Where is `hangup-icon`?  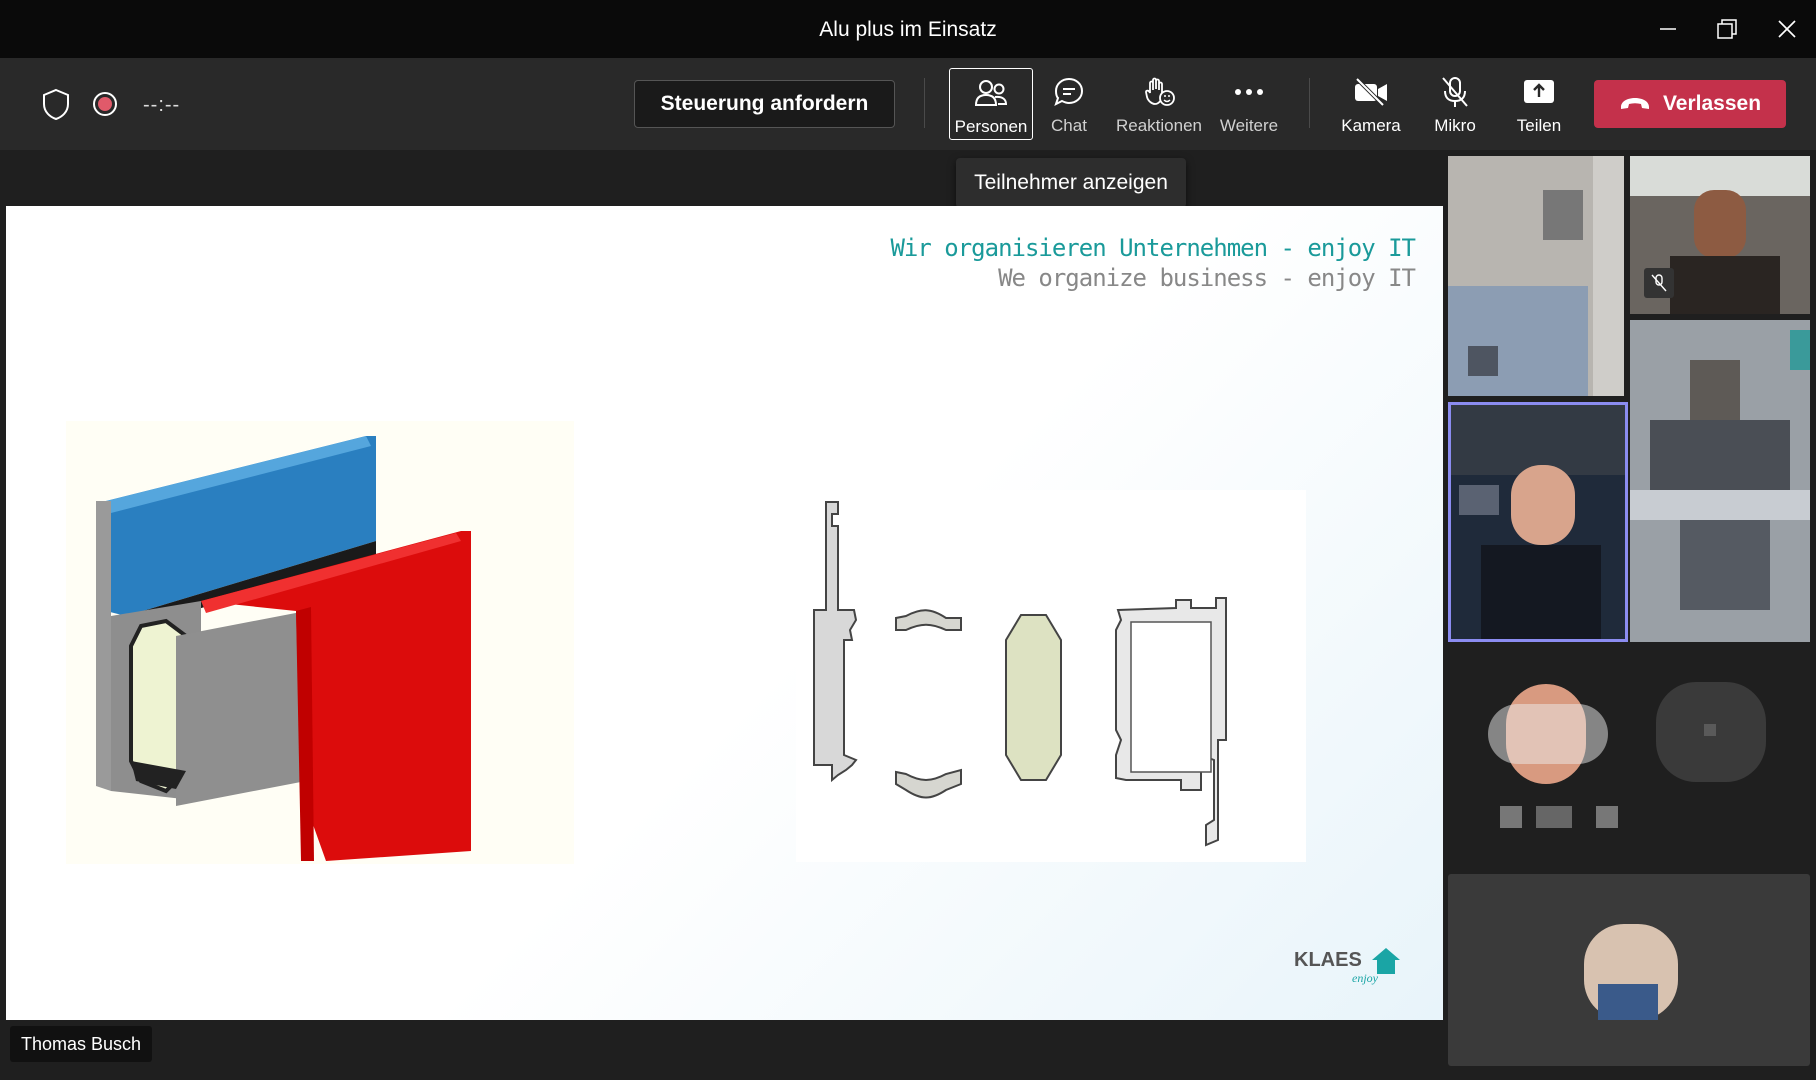 hangup-icon is located at coordinates (1634, 103).